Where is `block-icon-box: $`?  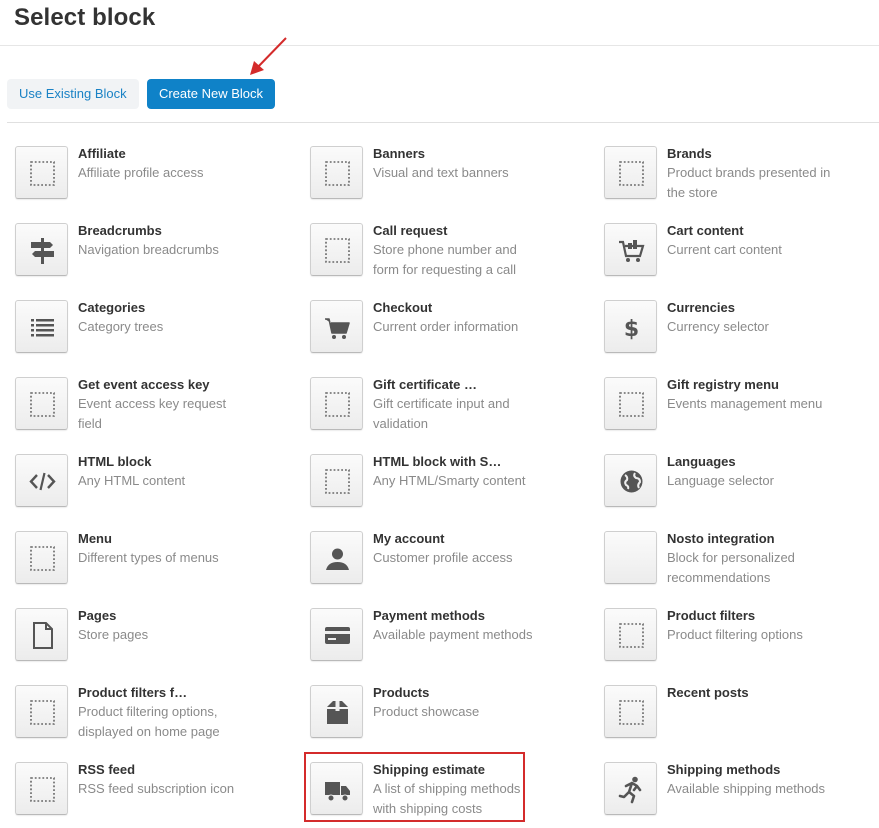 block-icon-box: $ is located at coordinates (630, 326).